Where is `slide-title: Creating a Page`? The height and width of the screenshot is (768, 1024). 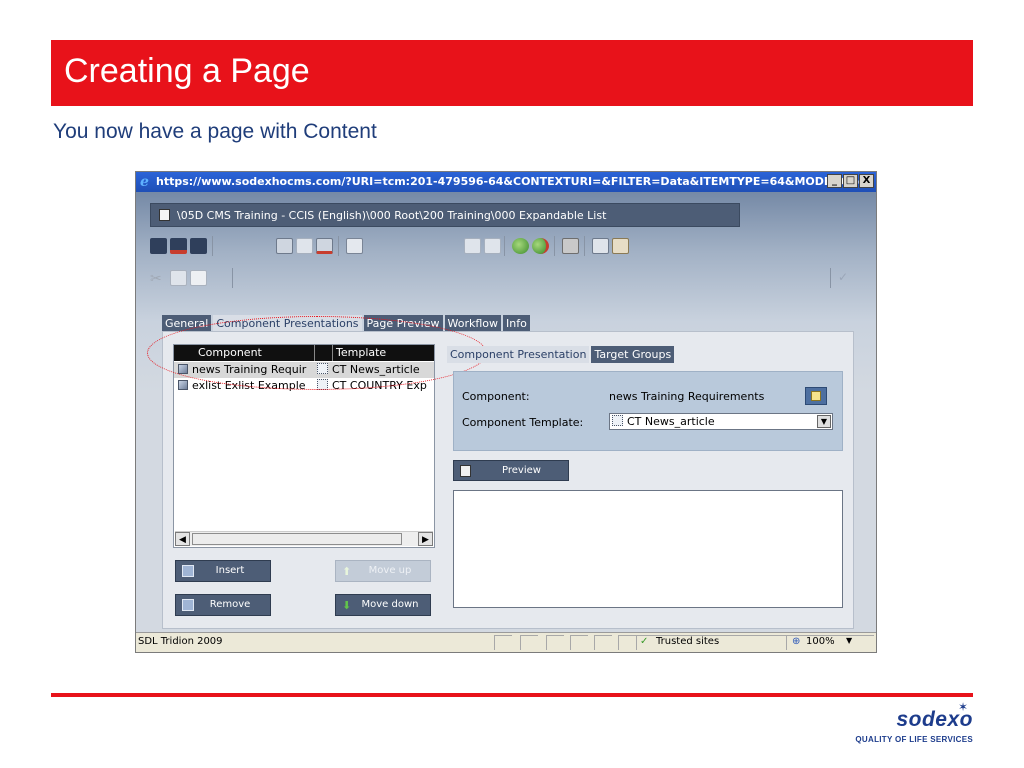 slide-title: Creating a Page is located at coordinates (187, 71).